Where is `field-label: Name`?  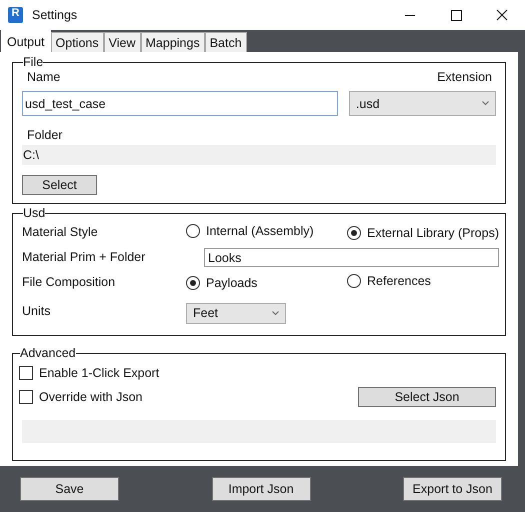 field-label: Name is located at coordinates (43, 77).